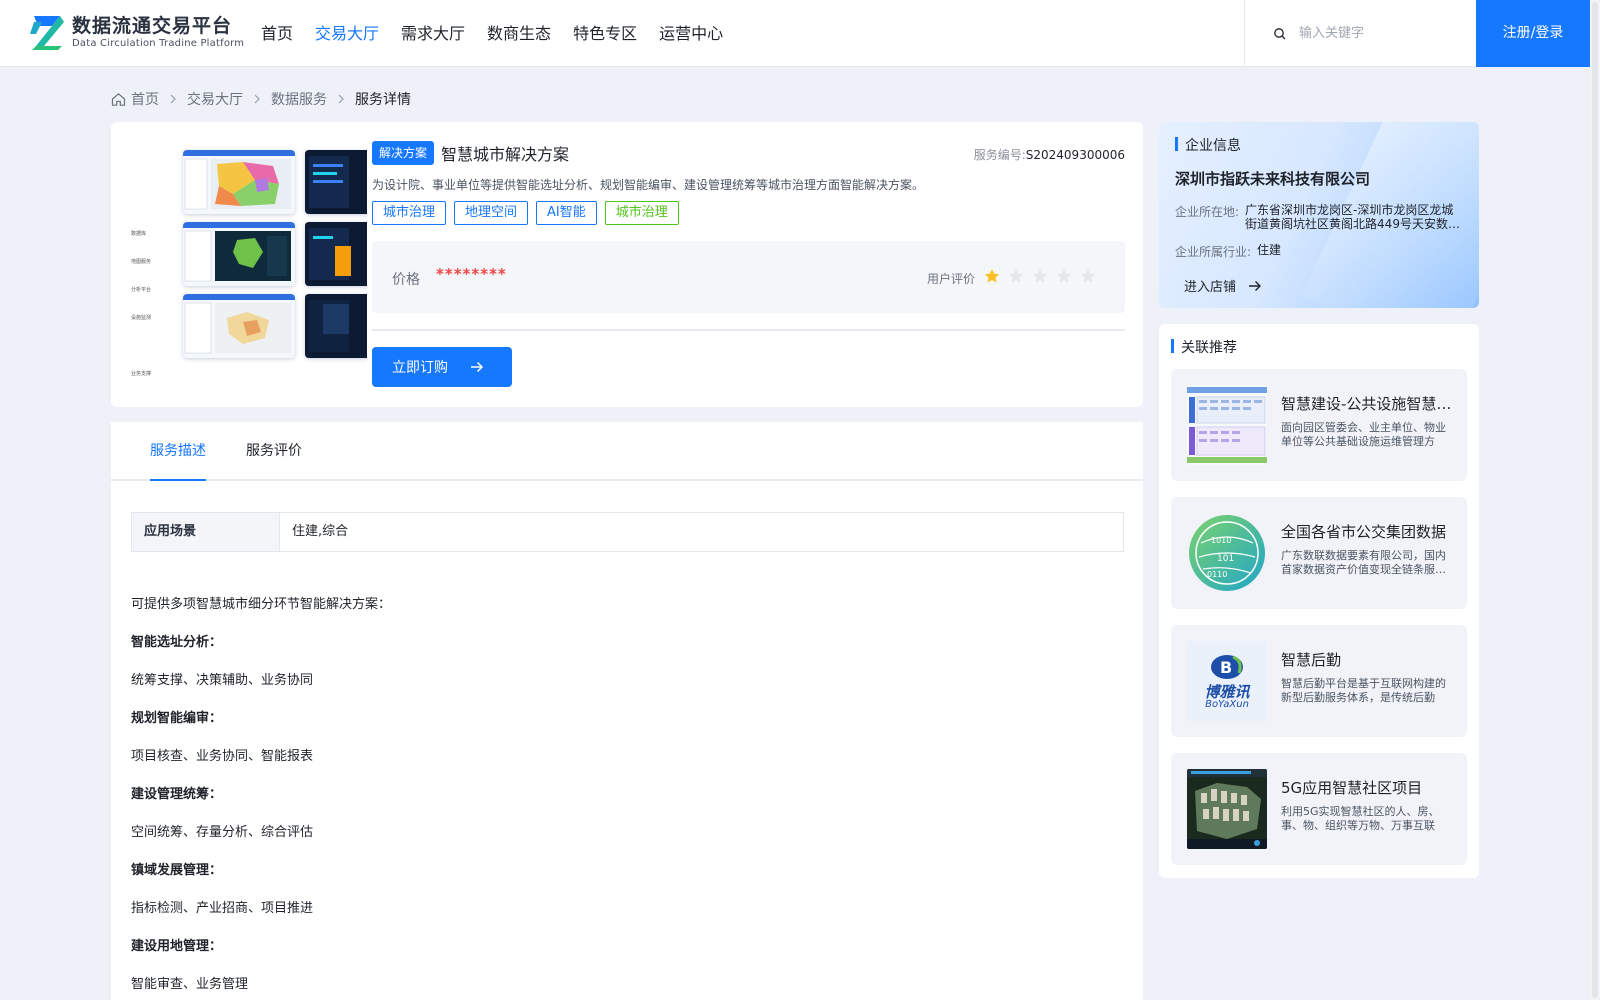  What do you see at coordinates (1227, 809) in the screenshot?
I see `recommend-thumb-city-aerial` at bounding box center [1227, 809].